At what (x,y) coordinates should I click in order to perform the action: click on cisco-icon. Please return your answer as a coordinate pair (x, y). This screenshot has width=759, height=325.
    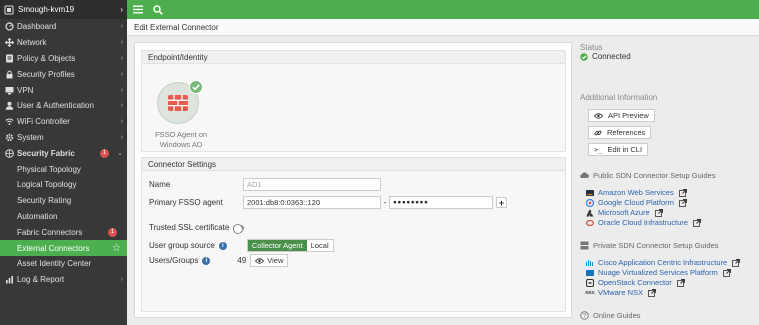
    Looking at the image, I should click on (590, 263).